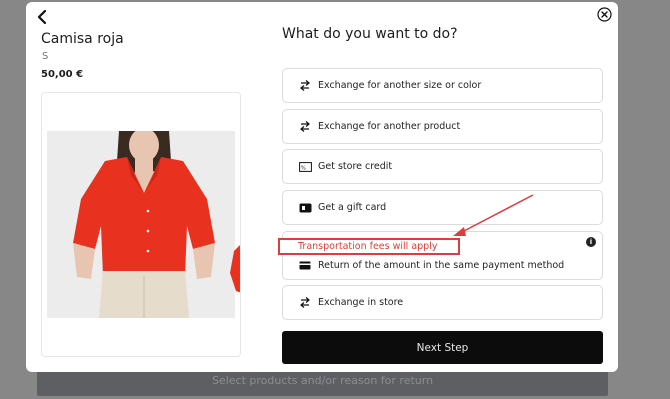 The image size is (670, 399). I want to click on next-image-peek, so click(235, 269).